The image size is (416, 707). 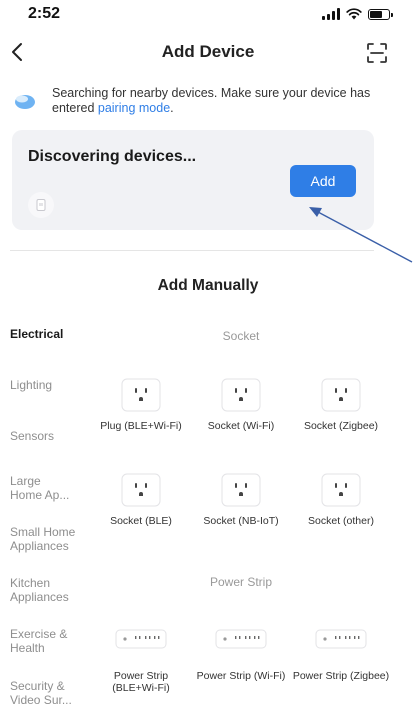 What do you see at coordinates (331, 14) in the screenshot?
I see `signal-icon` at bounding box center [331, 14].